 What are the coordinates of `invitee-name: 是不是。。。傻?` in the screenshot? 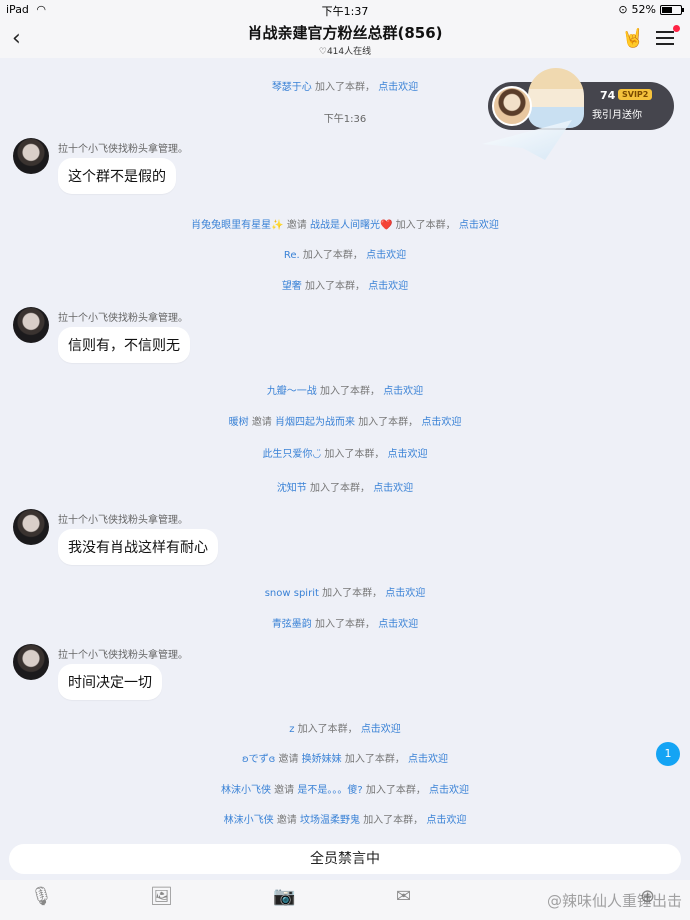 It's located at (329, 790).